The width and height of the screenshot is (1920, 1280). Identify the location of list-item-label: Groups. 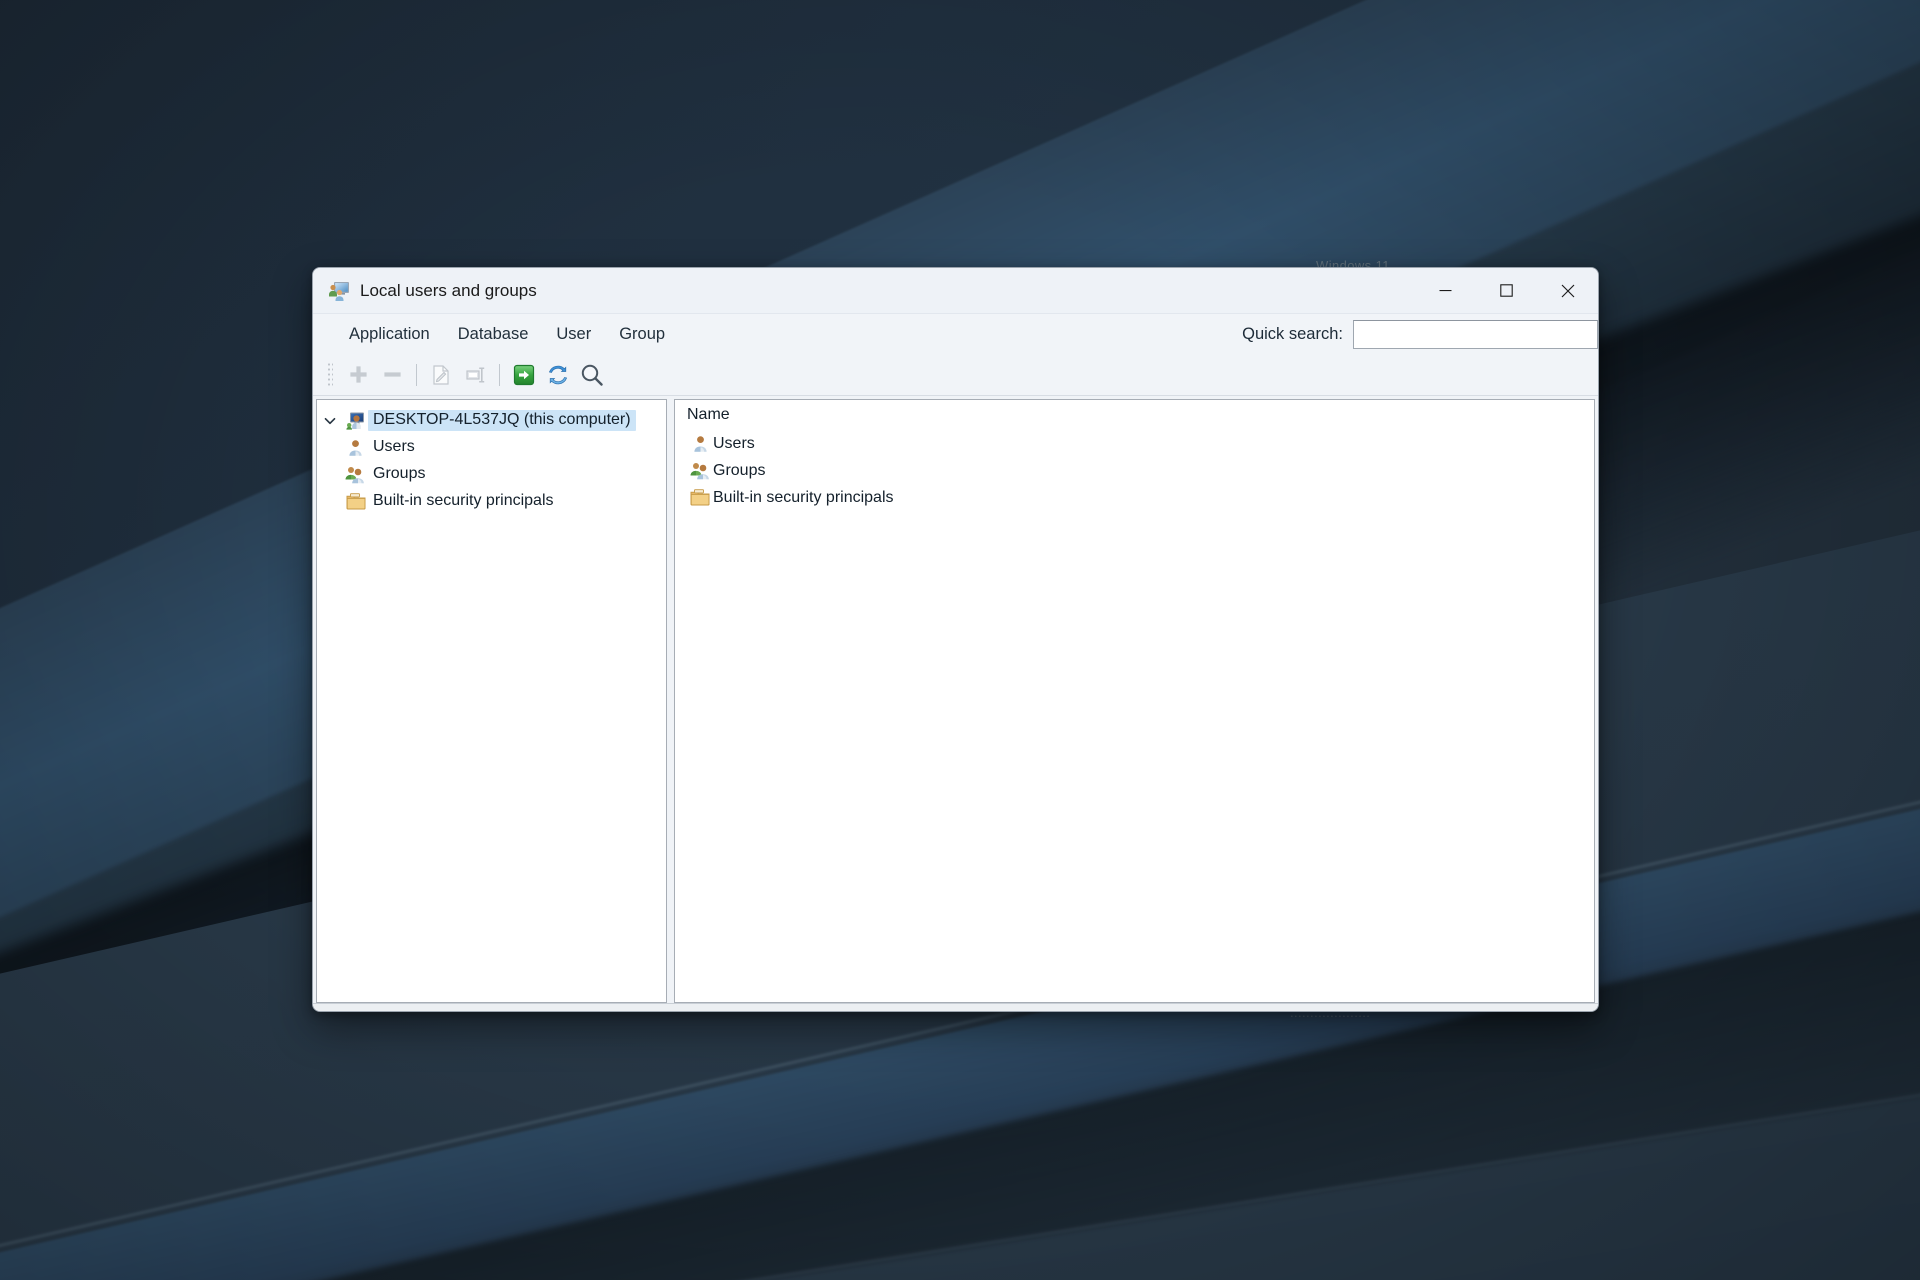
(739, 470).